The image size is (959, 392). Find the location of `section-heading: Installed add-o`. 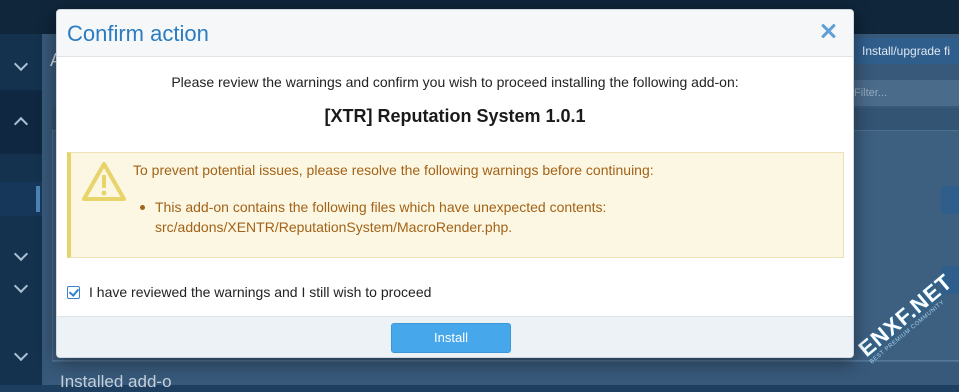

section-heading: Installed add-o is located at coordinates (116, 381).